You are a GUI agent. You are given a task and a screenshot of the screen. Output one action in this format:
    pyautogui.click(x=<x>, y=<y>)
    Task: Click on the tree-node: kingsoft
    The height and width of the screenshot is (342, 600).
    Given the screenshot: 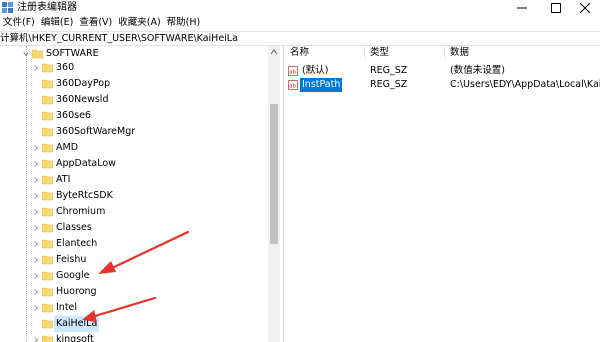 What is the action you would take?
    pyautogui.click(x=131, y=337)
    